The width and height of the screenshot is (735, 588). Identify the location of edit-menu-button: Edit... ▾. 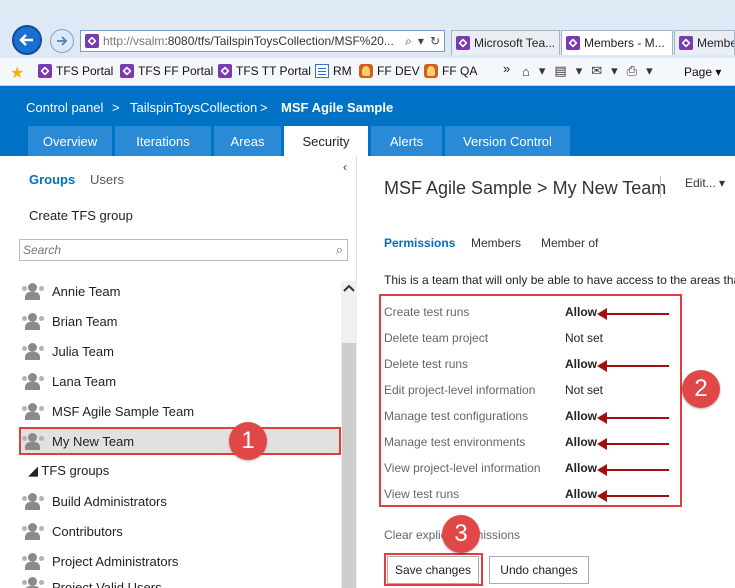
(692, 187).